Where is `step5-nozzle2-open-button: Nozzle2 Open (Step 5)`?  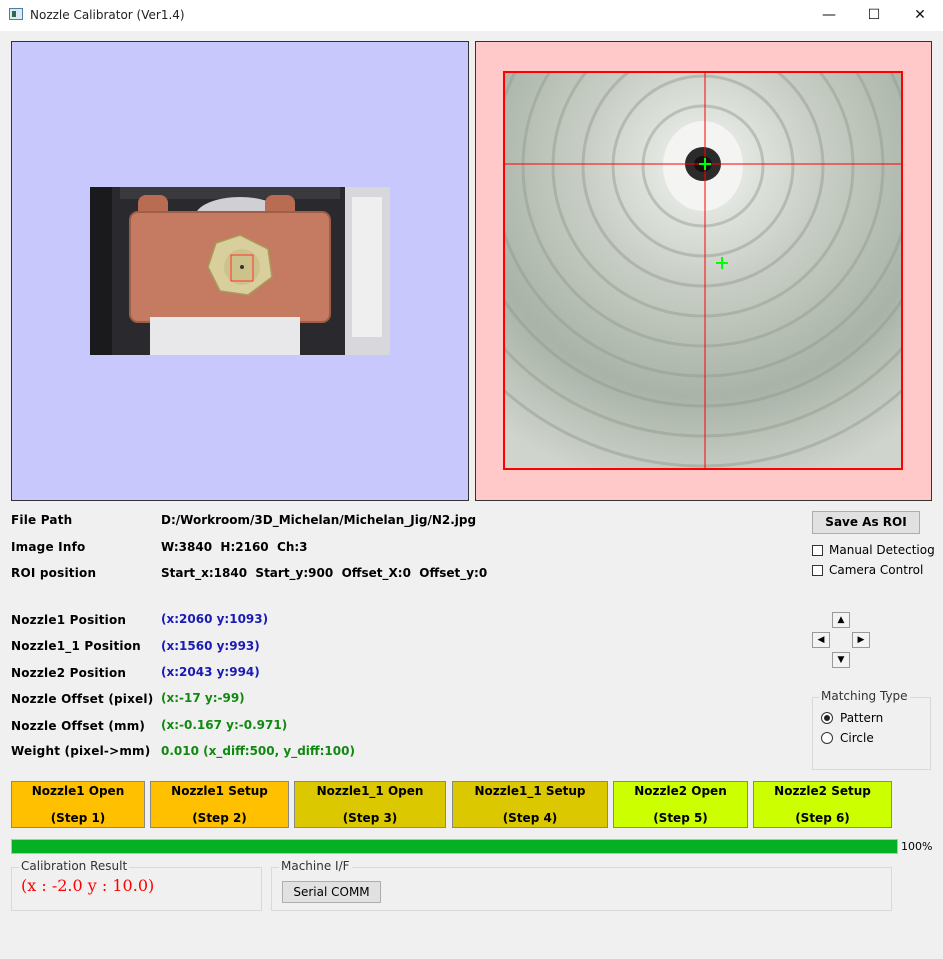 step5-nozzle2-open-button: Nozzle2 Open (Step 5) is located at coordinates (680, 804).